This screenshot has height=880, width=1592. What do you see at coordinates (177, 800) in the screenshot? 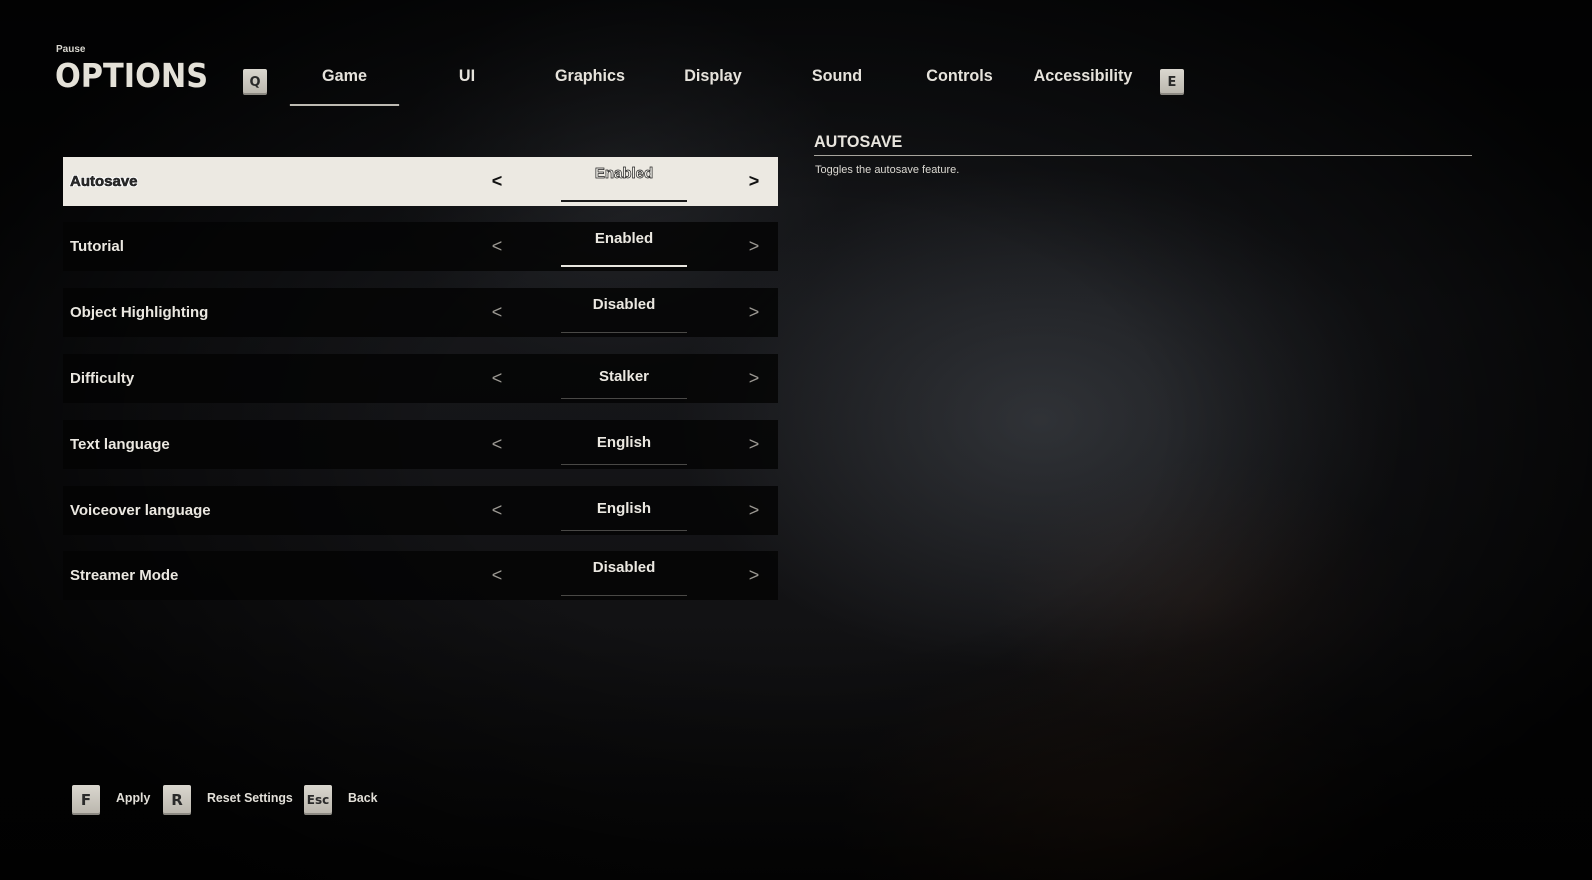
I see `reset-settings-key: R` at bounding box center [177, 800].